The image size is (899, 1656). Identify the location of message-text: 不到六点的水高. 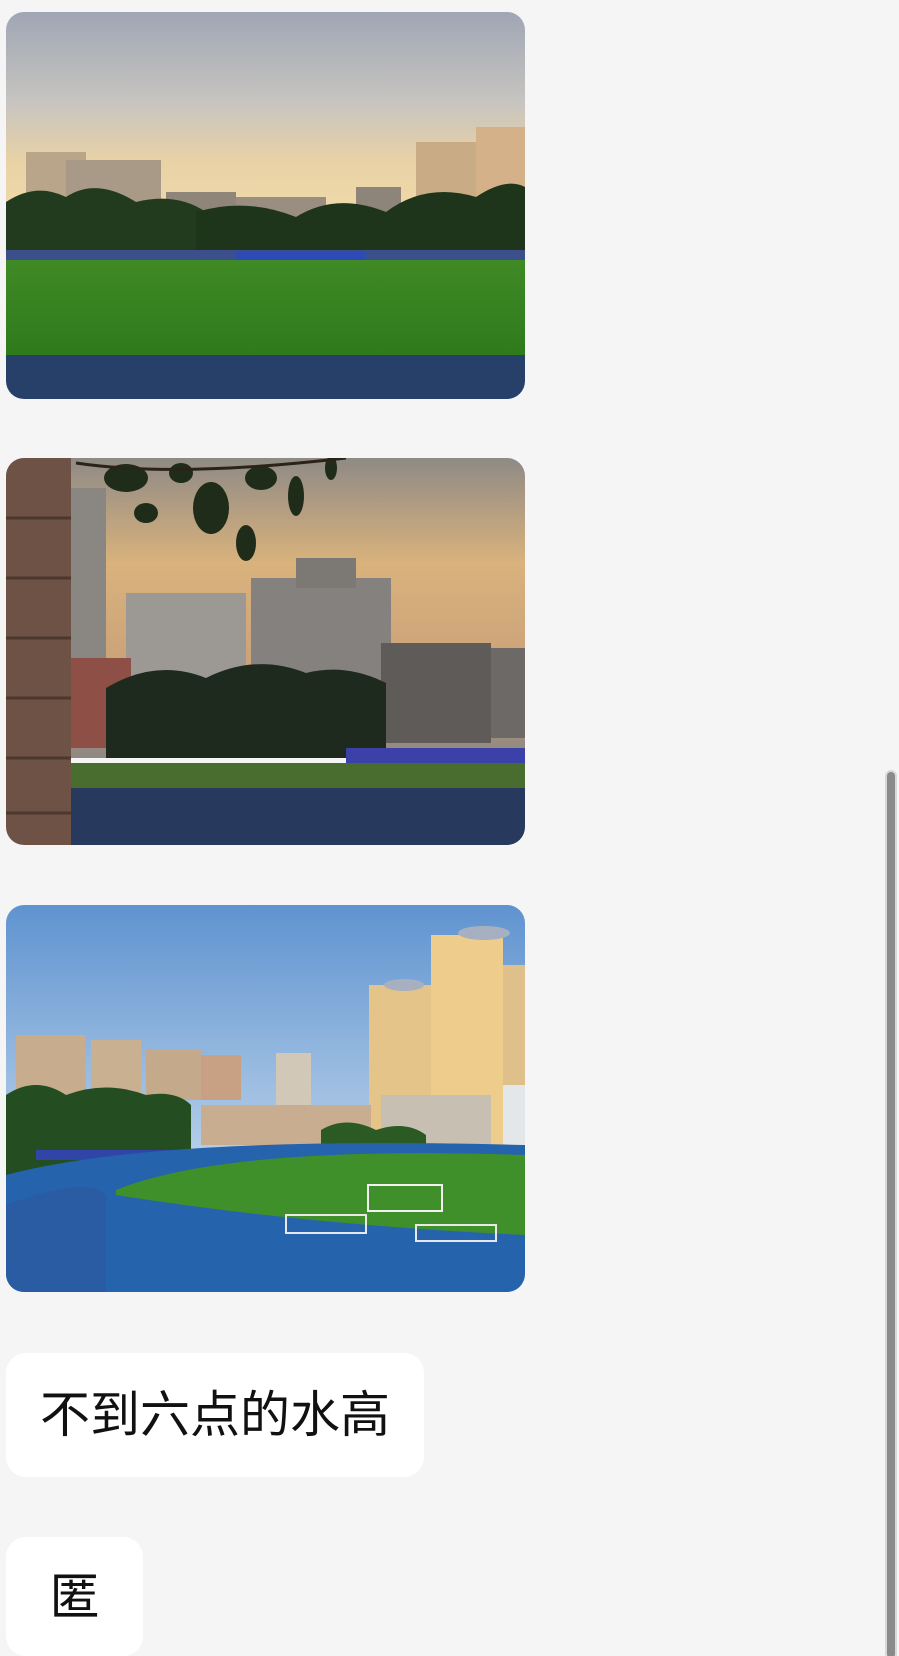
(215, 1415).